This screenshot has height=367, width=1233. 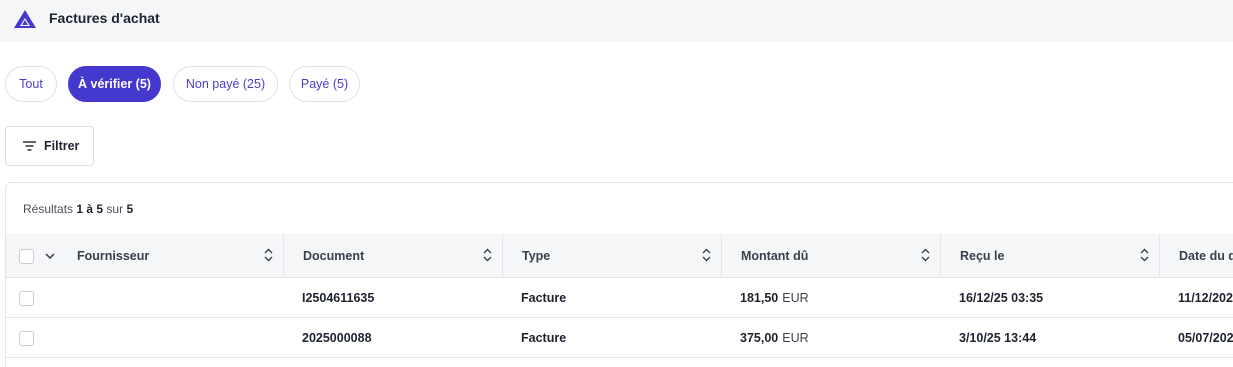 What do you see at coordinates (113, 256) in the screenshot?
I see `column-label: Fournisseur` at bounding box center [113, 256].